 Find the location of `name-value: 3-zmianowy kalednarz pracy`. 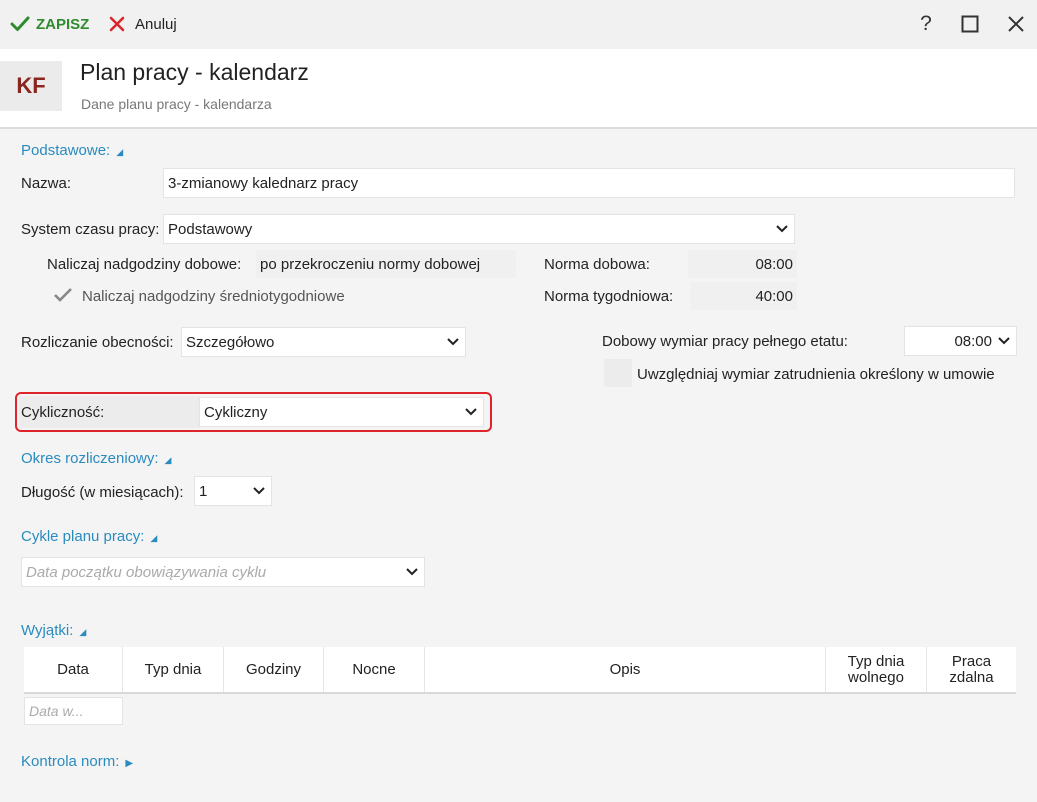

name-value: 3-zmianowy kalednarz pracy is located at coordinates (263, 183).